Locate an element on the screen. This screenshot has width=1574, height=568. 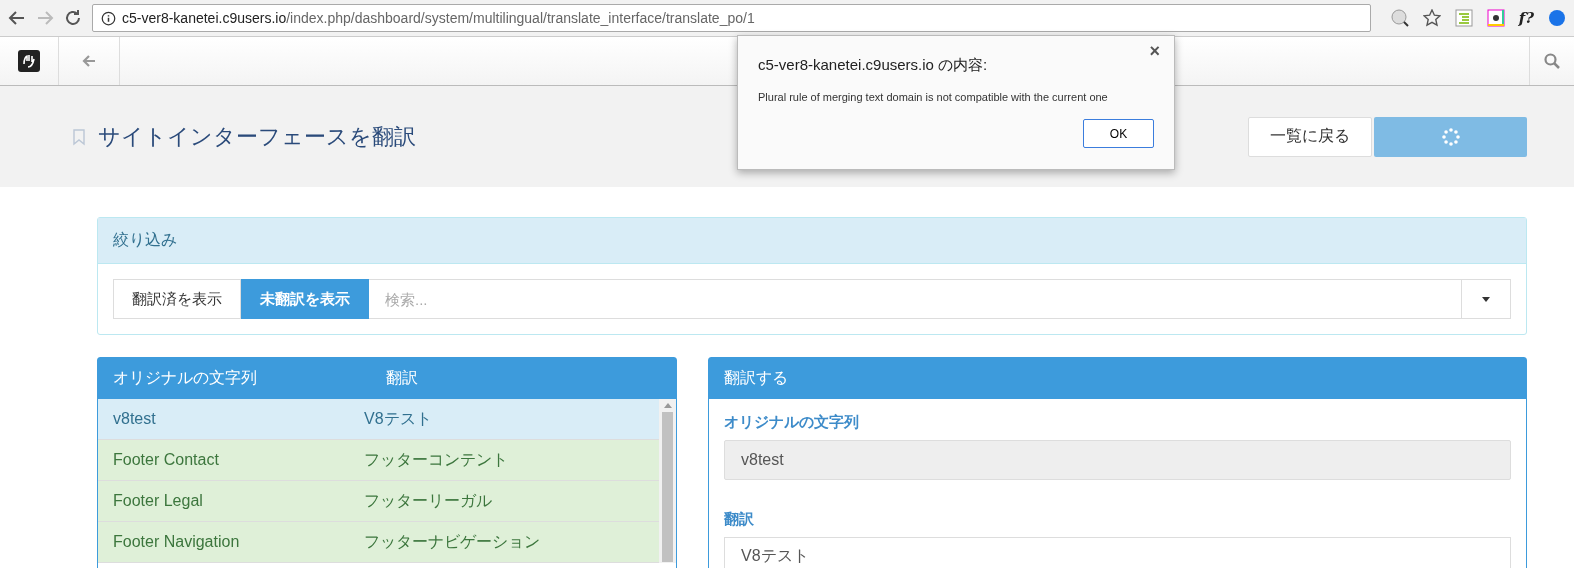
star-icon is located at coordinates (1431, 18).